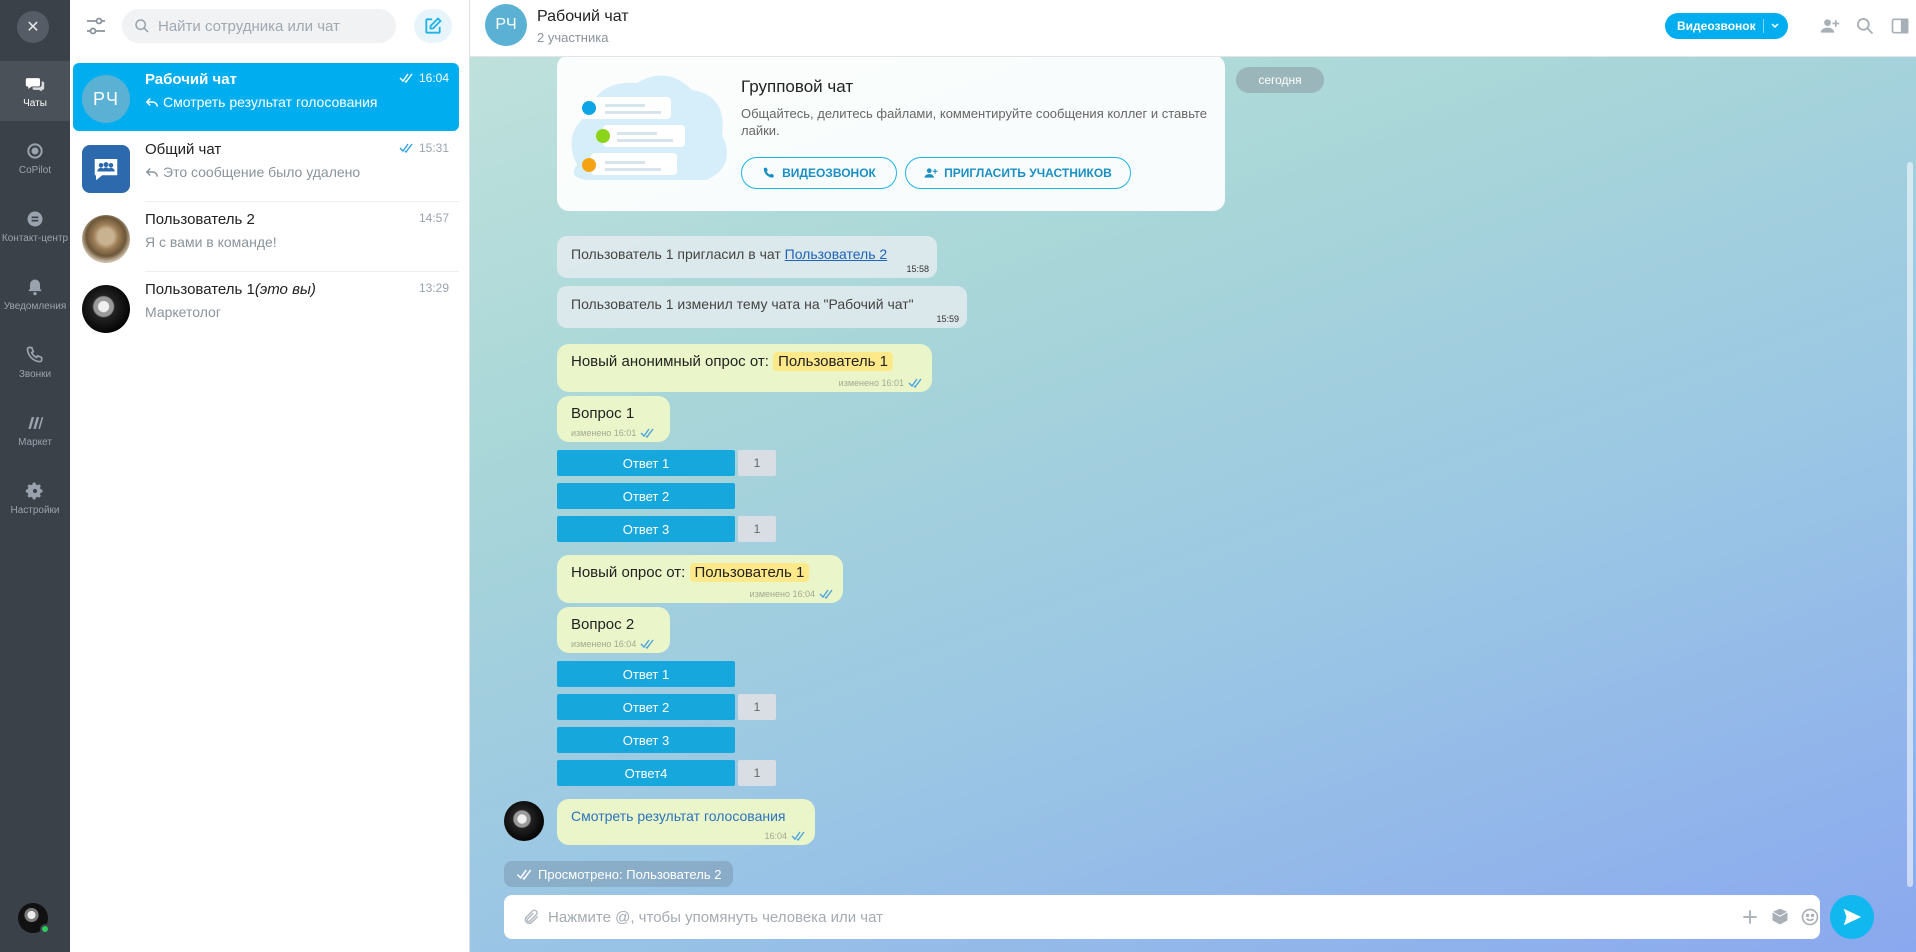 The image size is (1916, 952). What do you see at coordinates (33, 27) in the screenshot?
I see `close-icon: ✕` at bounding box center [33, 27].